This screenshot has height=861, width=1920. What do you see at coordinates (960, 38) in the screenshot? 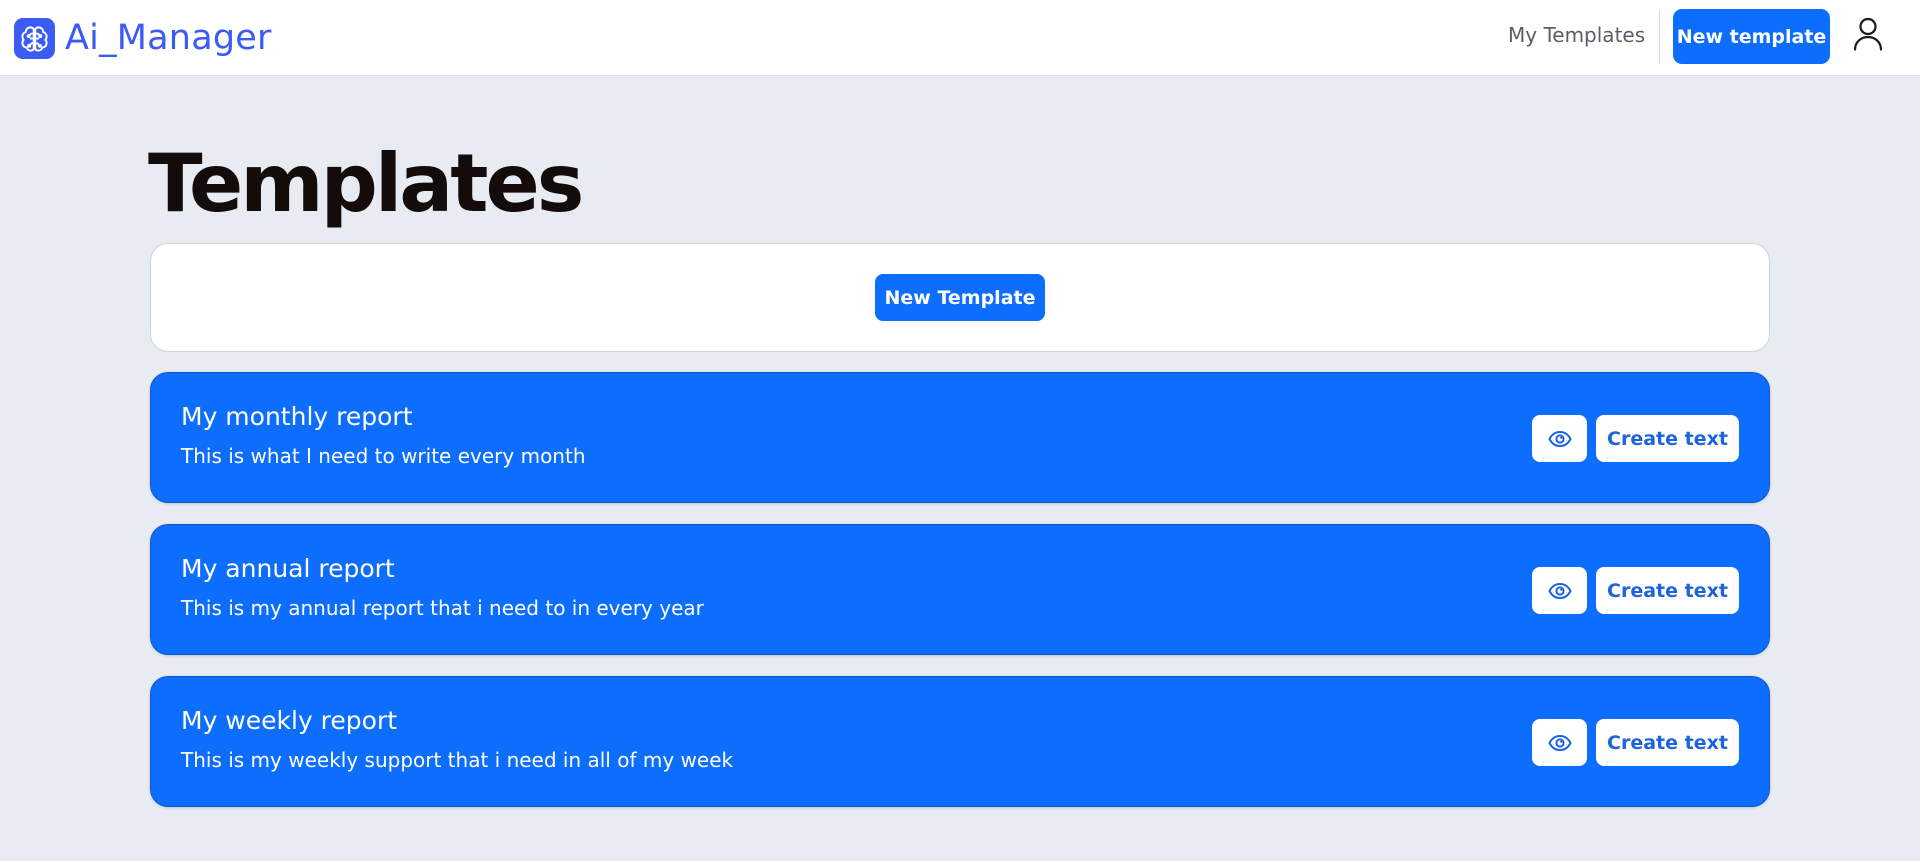
I see `top-navbar: Ai_Manager My Templates New template` at bounding box center [960, 38].